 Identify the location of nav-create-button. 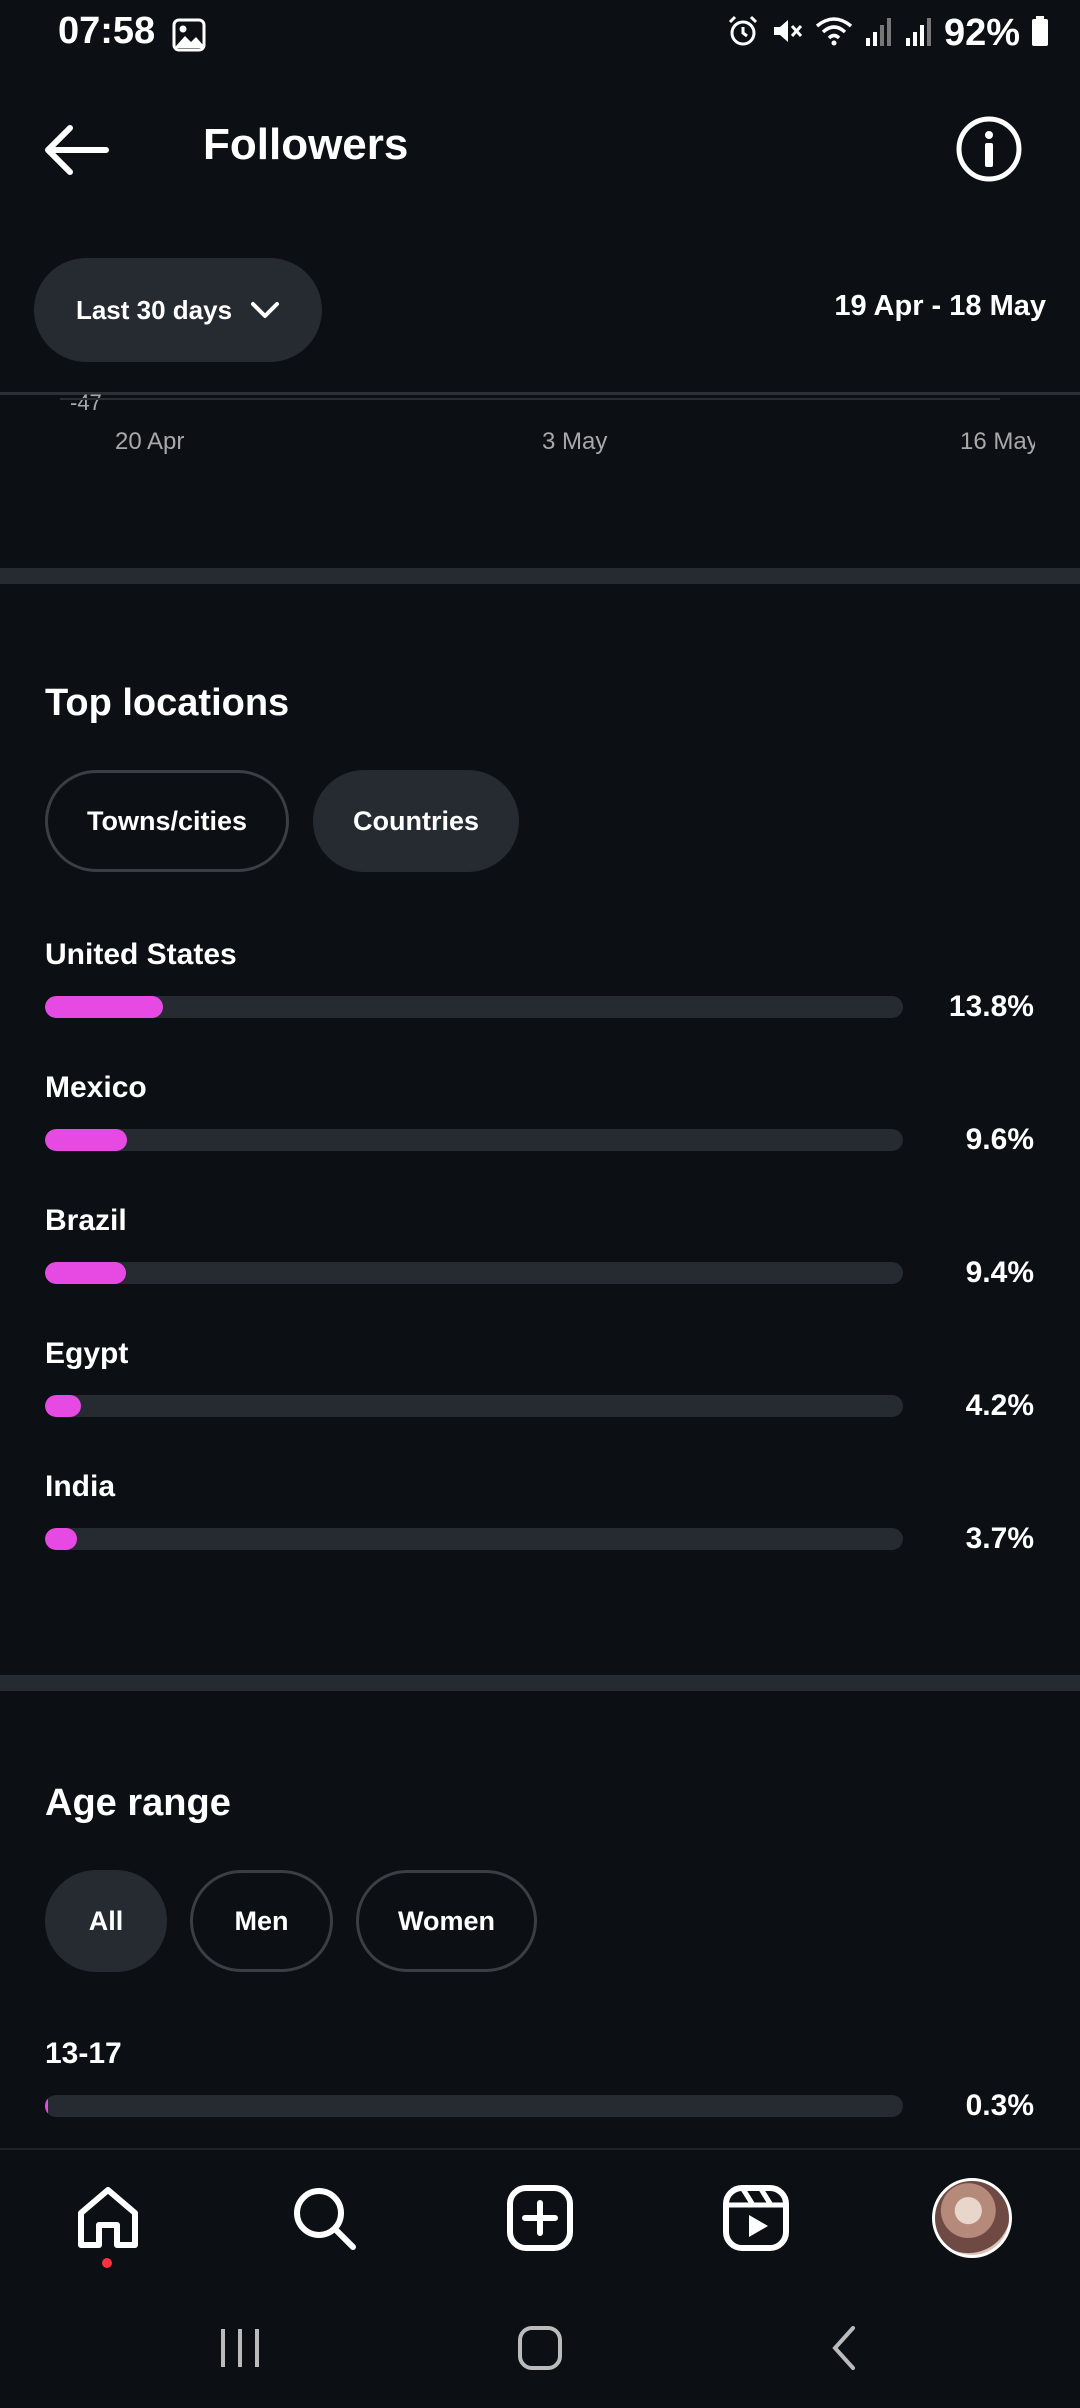
(540, 2218).